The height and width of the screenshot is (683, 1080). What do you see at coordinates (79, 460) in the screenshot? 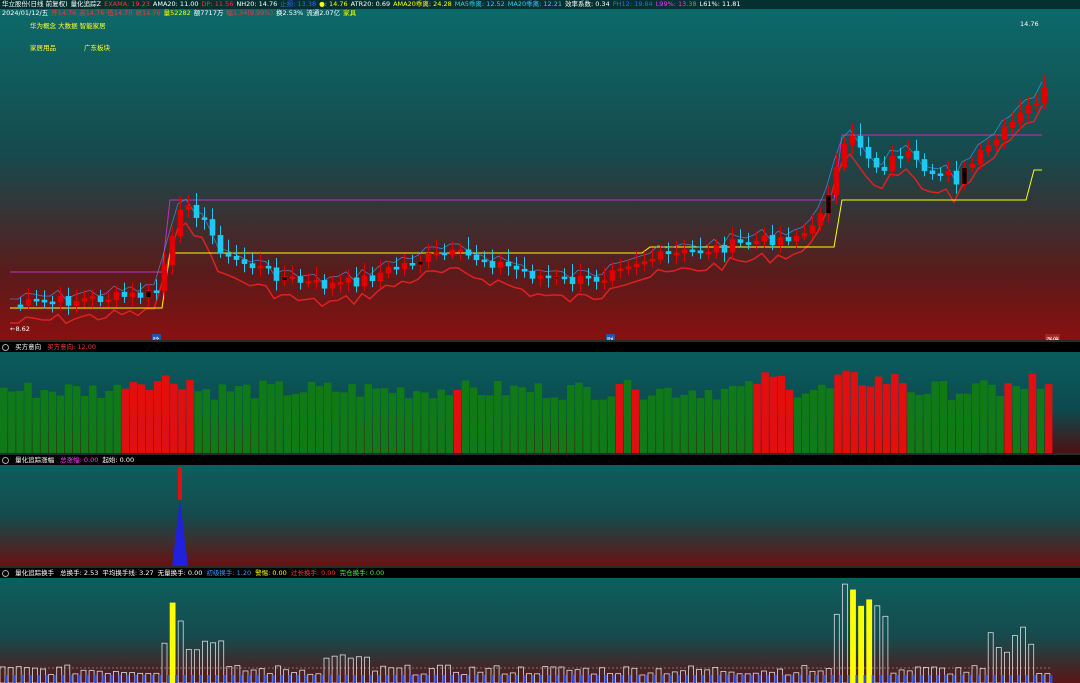
I see `gain-value-0: 总涨幅: 0.00` at bounding box center [79, 460].